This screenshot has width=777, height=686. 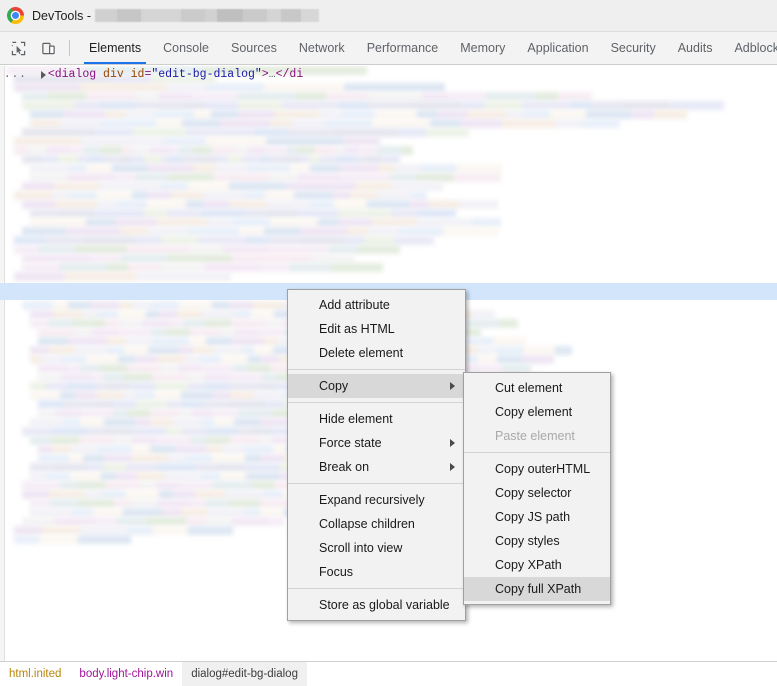 I want to click on tree-gutter, so click(x=2, y=363).